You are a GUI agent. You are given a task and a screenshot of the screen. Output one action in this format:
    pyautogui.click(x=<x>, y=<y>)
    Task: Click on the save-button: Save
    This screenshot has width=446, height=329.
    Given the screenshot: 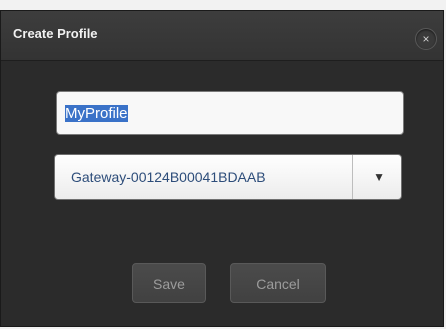 What is the action you would take?
    pyautogui.click(x=169, y=283)
    